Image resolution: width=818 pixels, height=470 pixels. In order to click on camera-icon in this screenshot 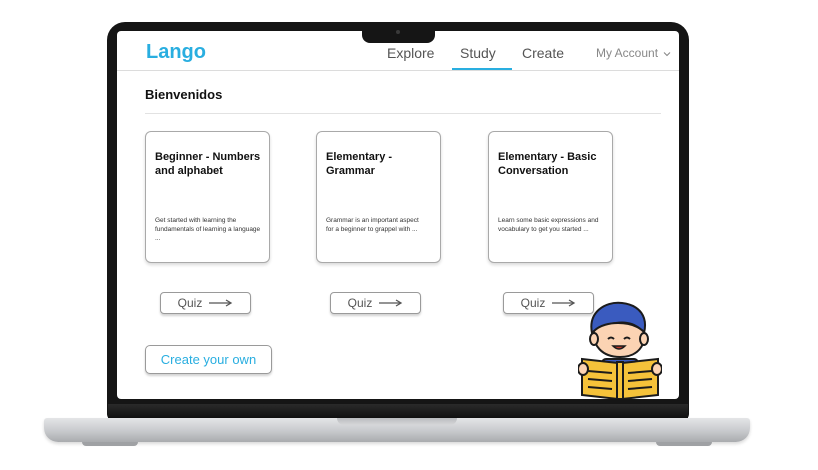, I will do `click(398, 32)`.